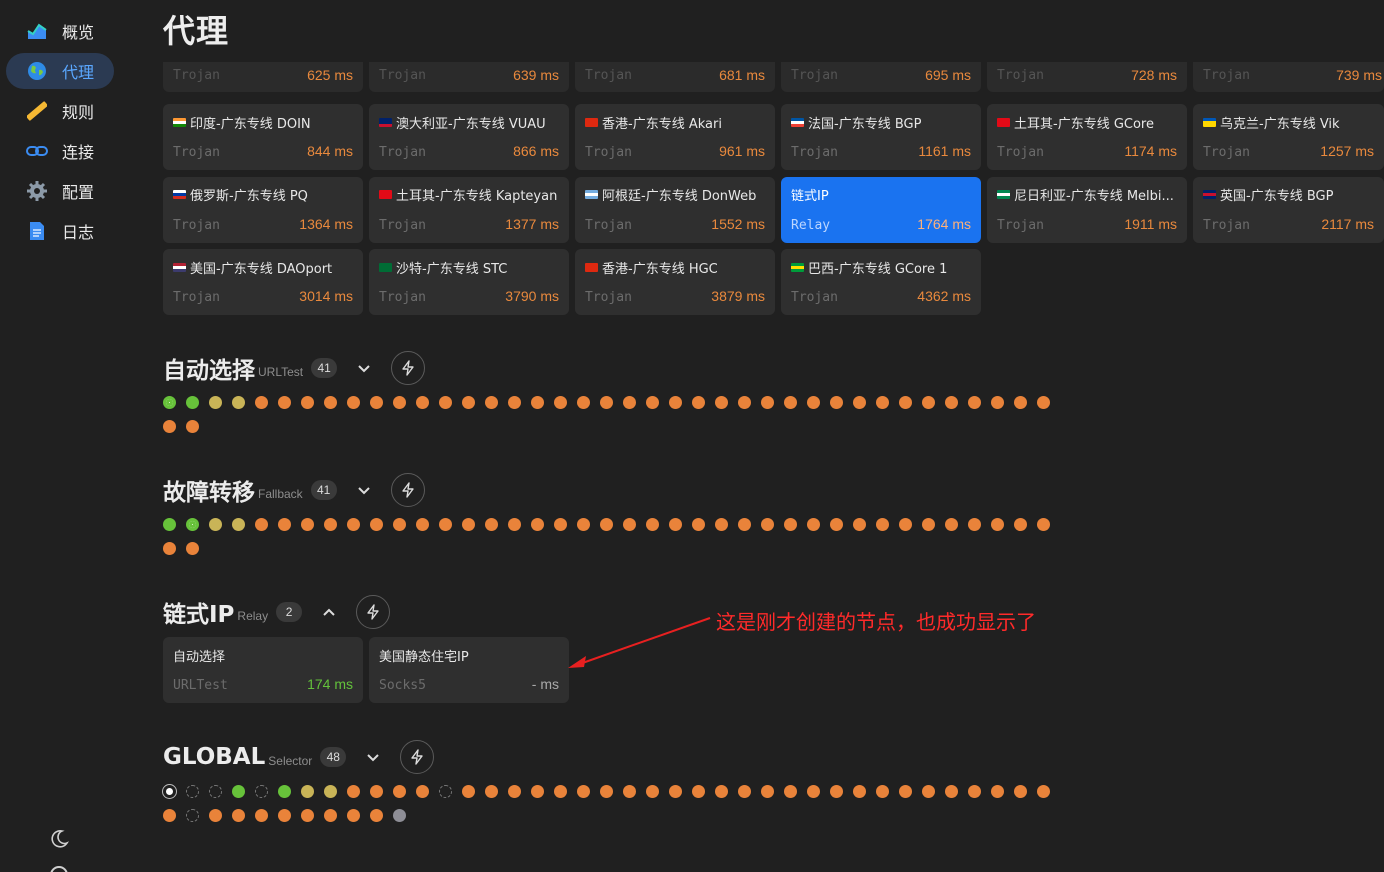  What do you see at coordinates (263, 282) in the screenshot?
I see `proxy-card: 美国-广东专线 DAOport Trojan 3014 ms` at bounding box center [263, 282].